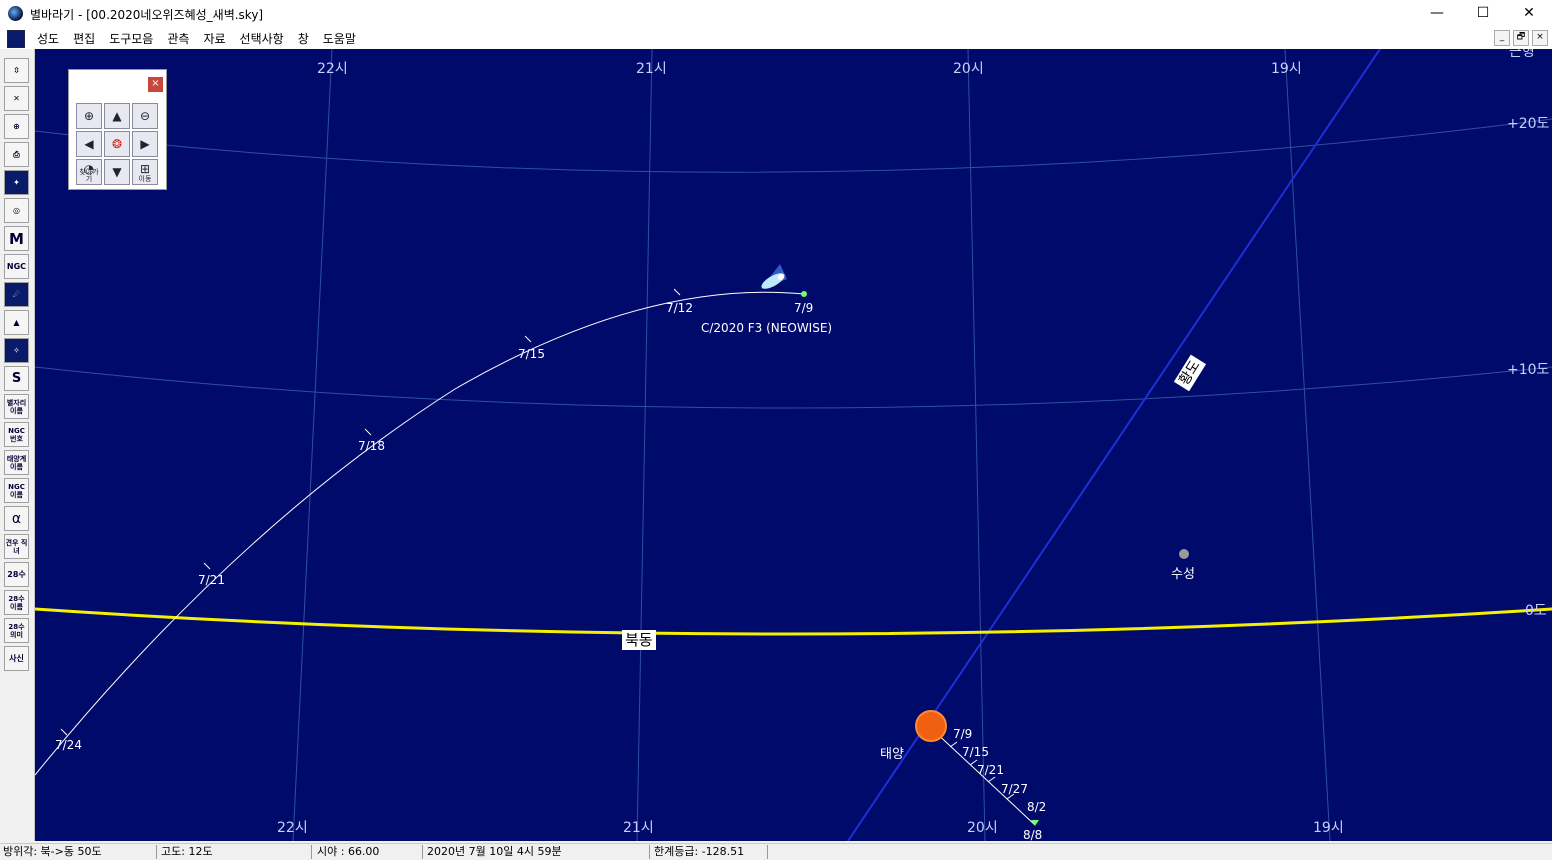  I want to click on 28su-meaning-icon: 28수 의미, so click(16, 630).